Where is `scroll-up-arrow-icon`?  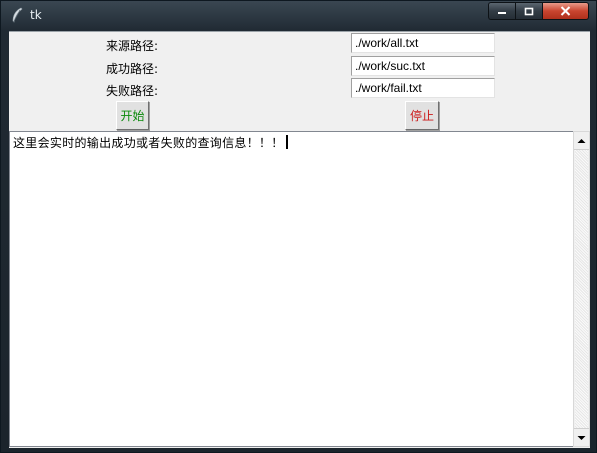 scroll-up-arrow-icon is located at coordinates (581, 140).